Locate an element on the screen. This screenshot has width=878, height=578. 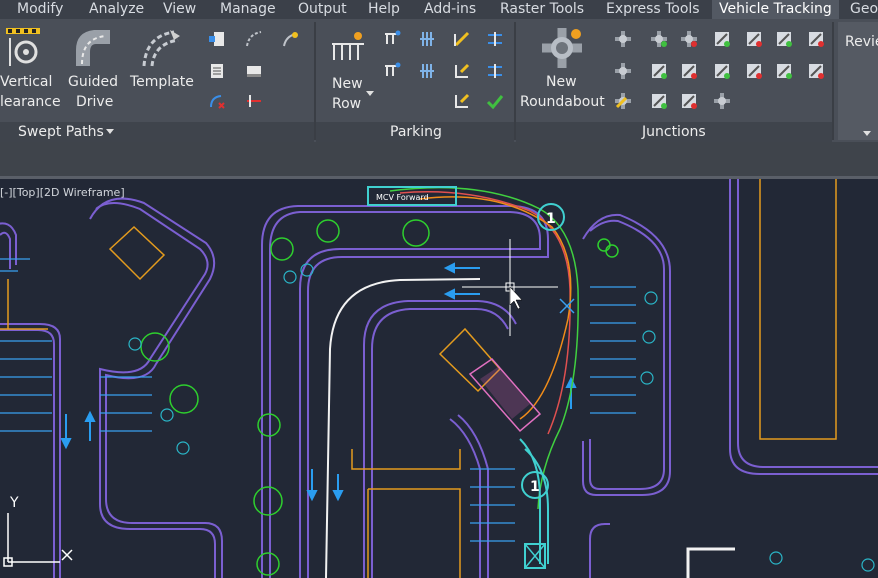
new-roundabout-line1: New is located at coordinates (561, 82).